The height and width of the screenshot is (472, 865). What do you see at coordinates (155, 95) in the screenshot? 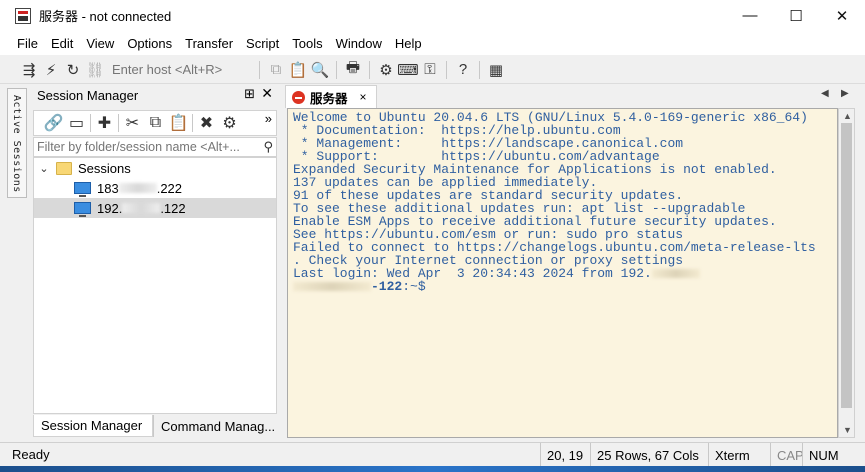
I see `session-manager-header: Session Manager ⊞ ✕` at bounding box center [155, 95].